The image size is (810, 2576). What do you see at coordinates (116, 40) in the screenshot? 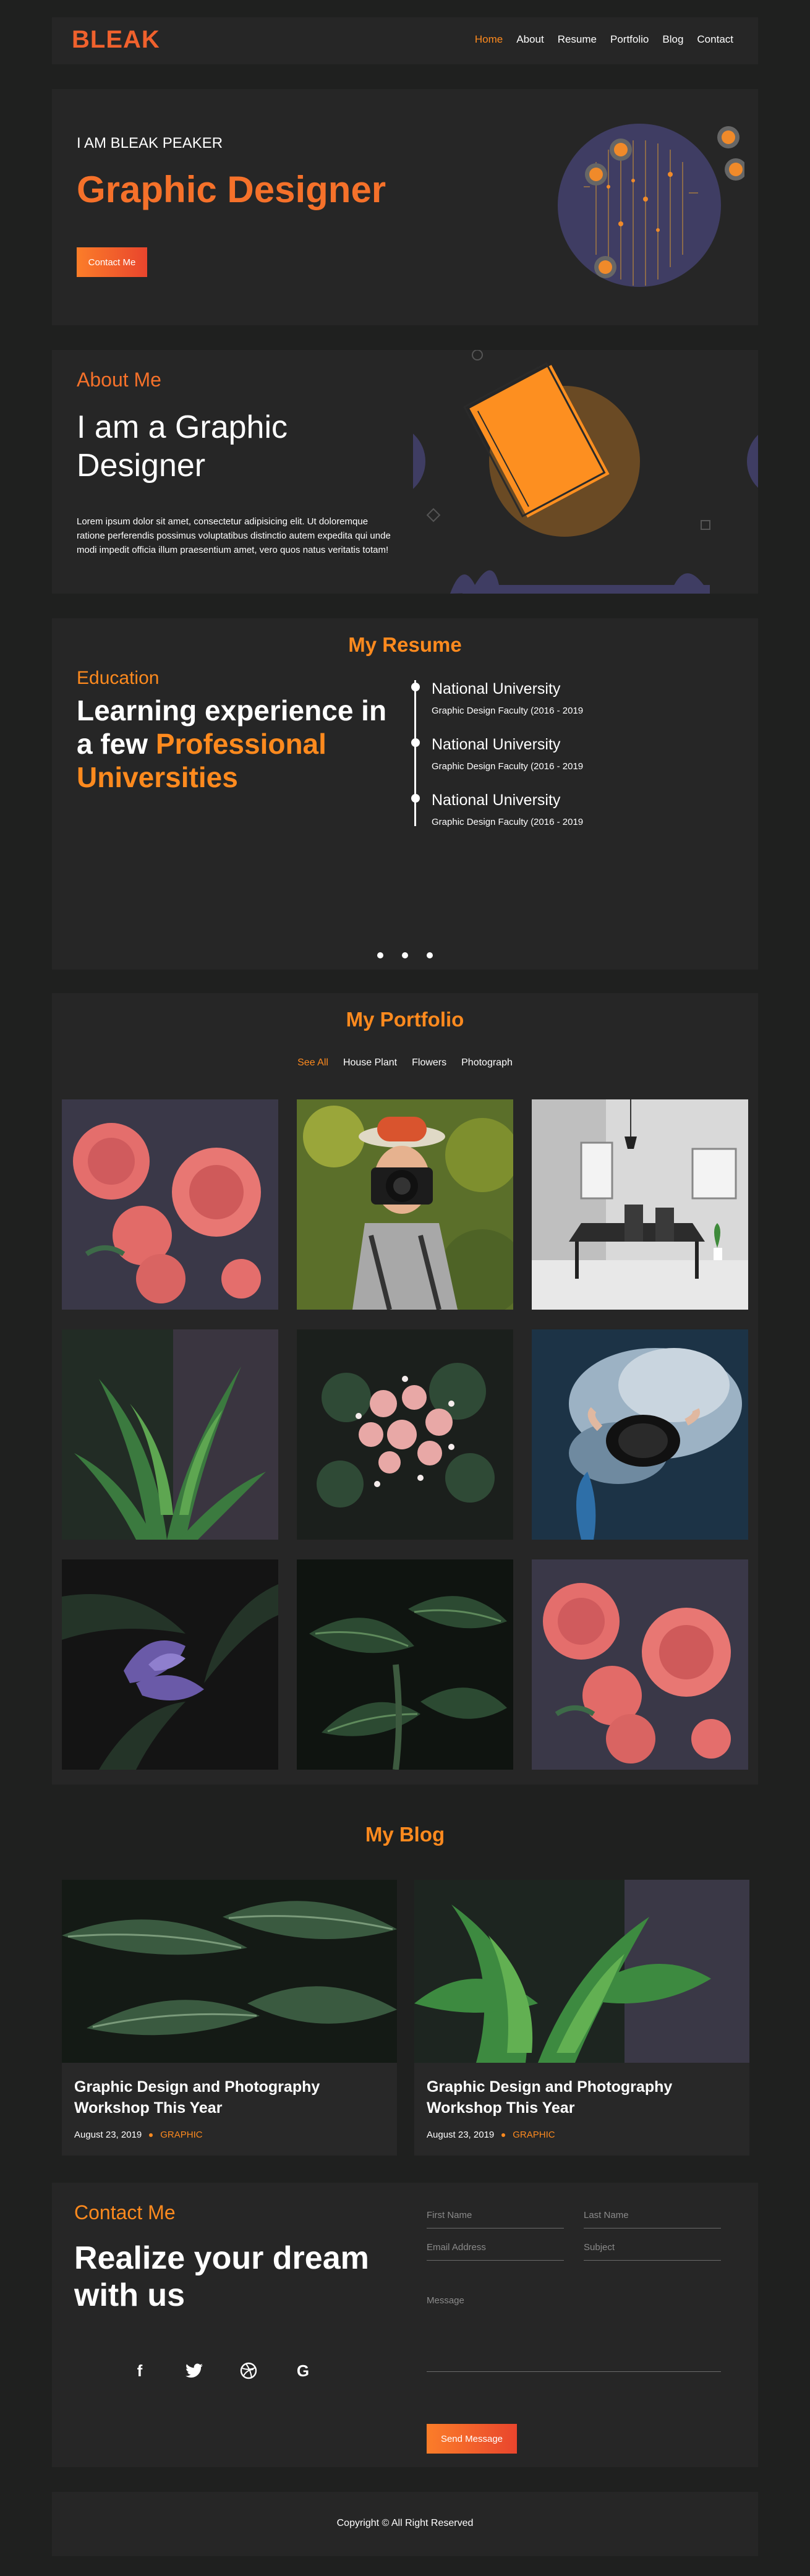
I see `logo: BLEAK` at bounding box center [116, 40].